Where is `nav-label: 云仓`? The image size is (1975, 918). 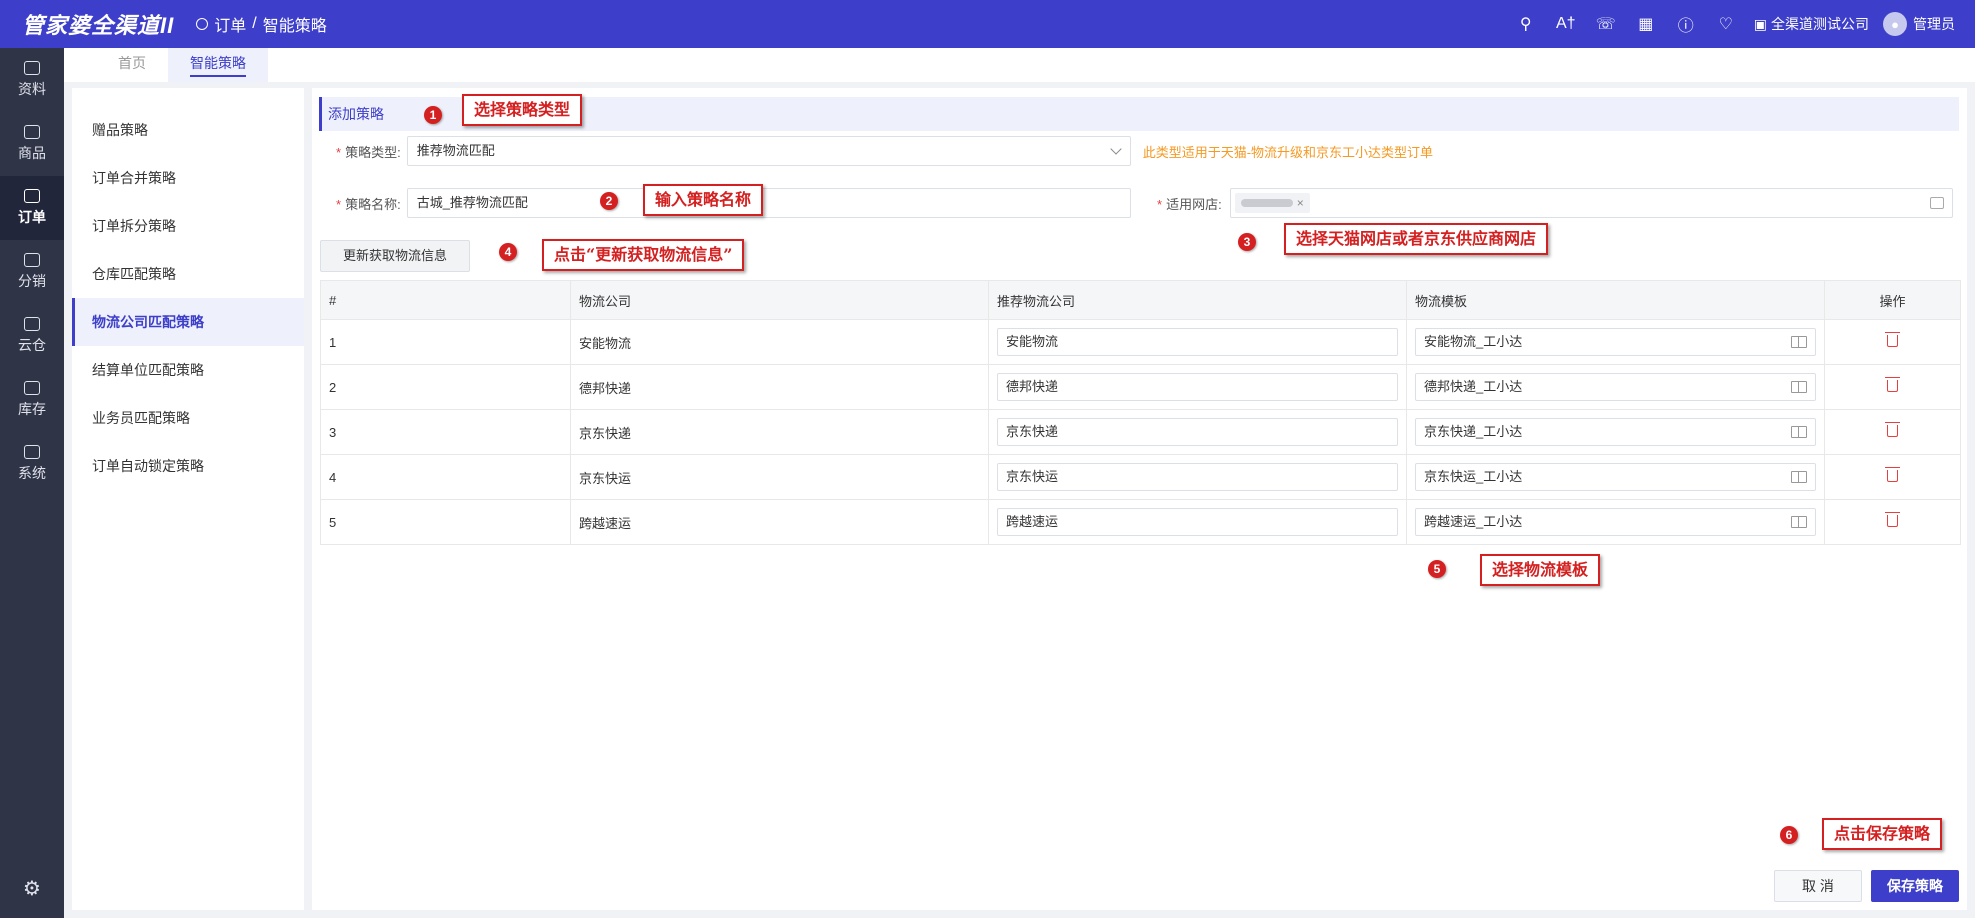
nav-label: 云仓 is located at coordinates (32, 345).